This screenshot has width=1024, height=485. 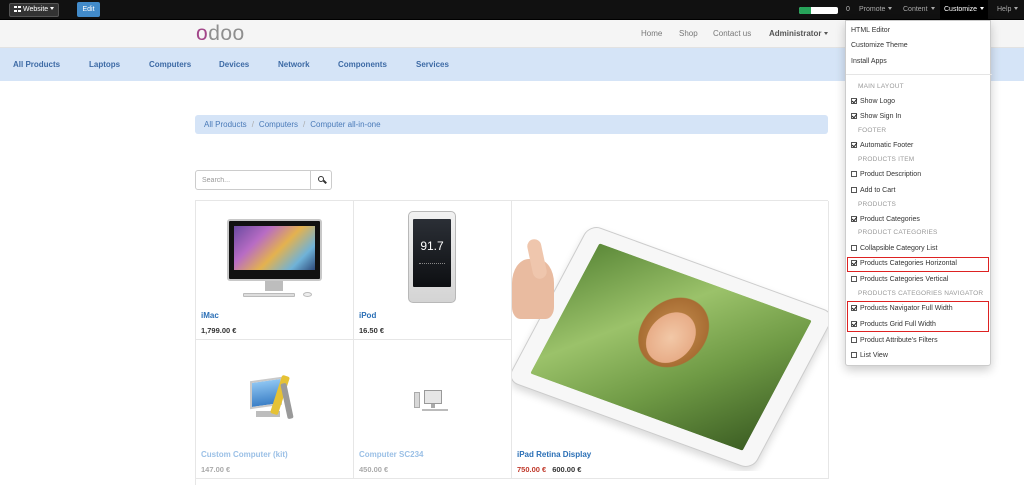 What do you see at coordinates (919, 325) in the screenshot?
I see `option-products-grid-full-width: Products Grid Full Width` at bounding box center [919, 325].